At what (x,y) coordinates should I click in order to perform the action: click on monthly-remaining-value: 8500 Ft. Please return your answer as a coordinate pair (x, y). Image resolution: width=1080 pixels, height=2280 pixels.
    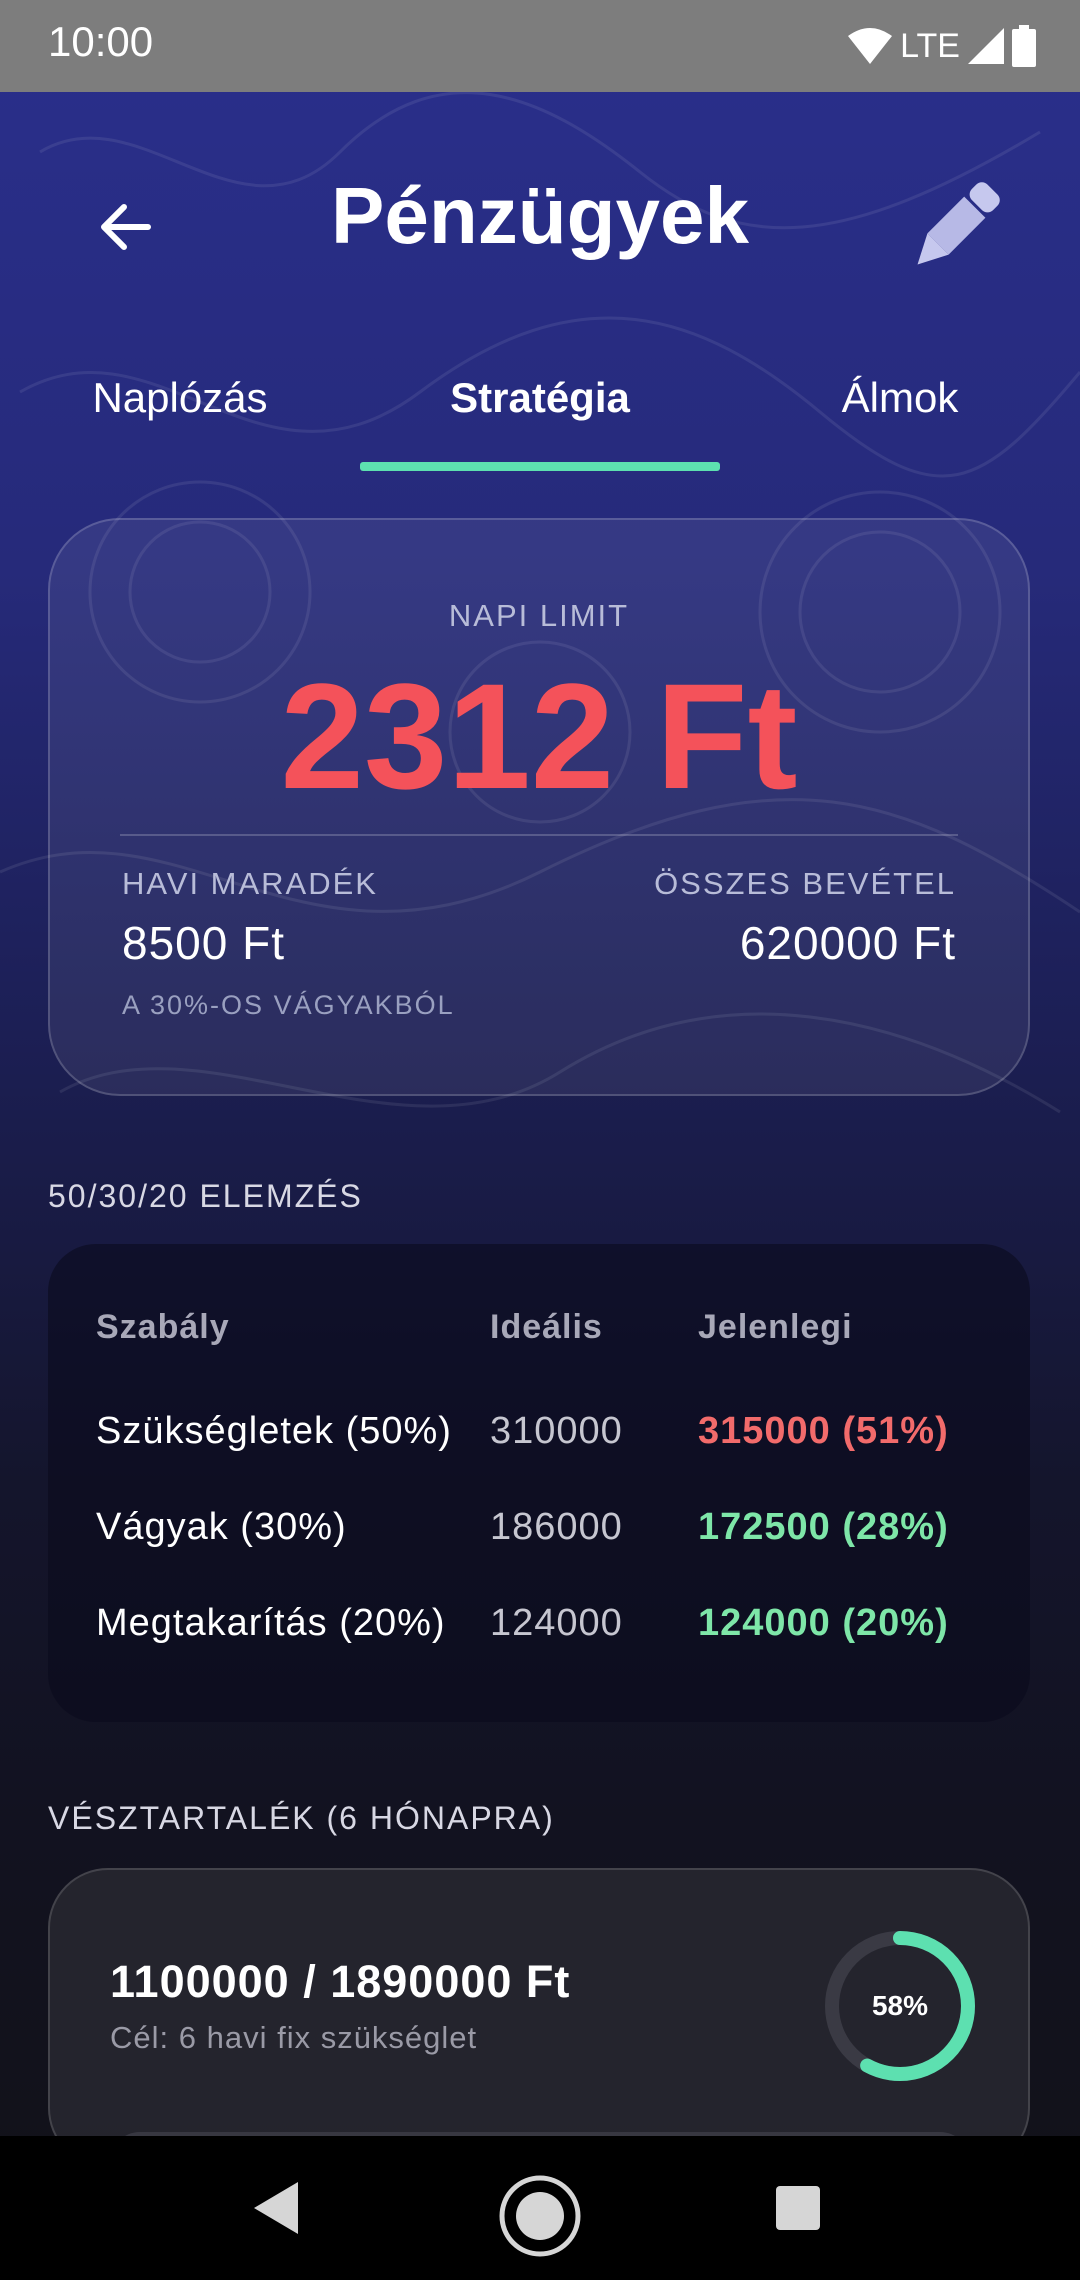
    Looking at the image, I should click on (203, 943).